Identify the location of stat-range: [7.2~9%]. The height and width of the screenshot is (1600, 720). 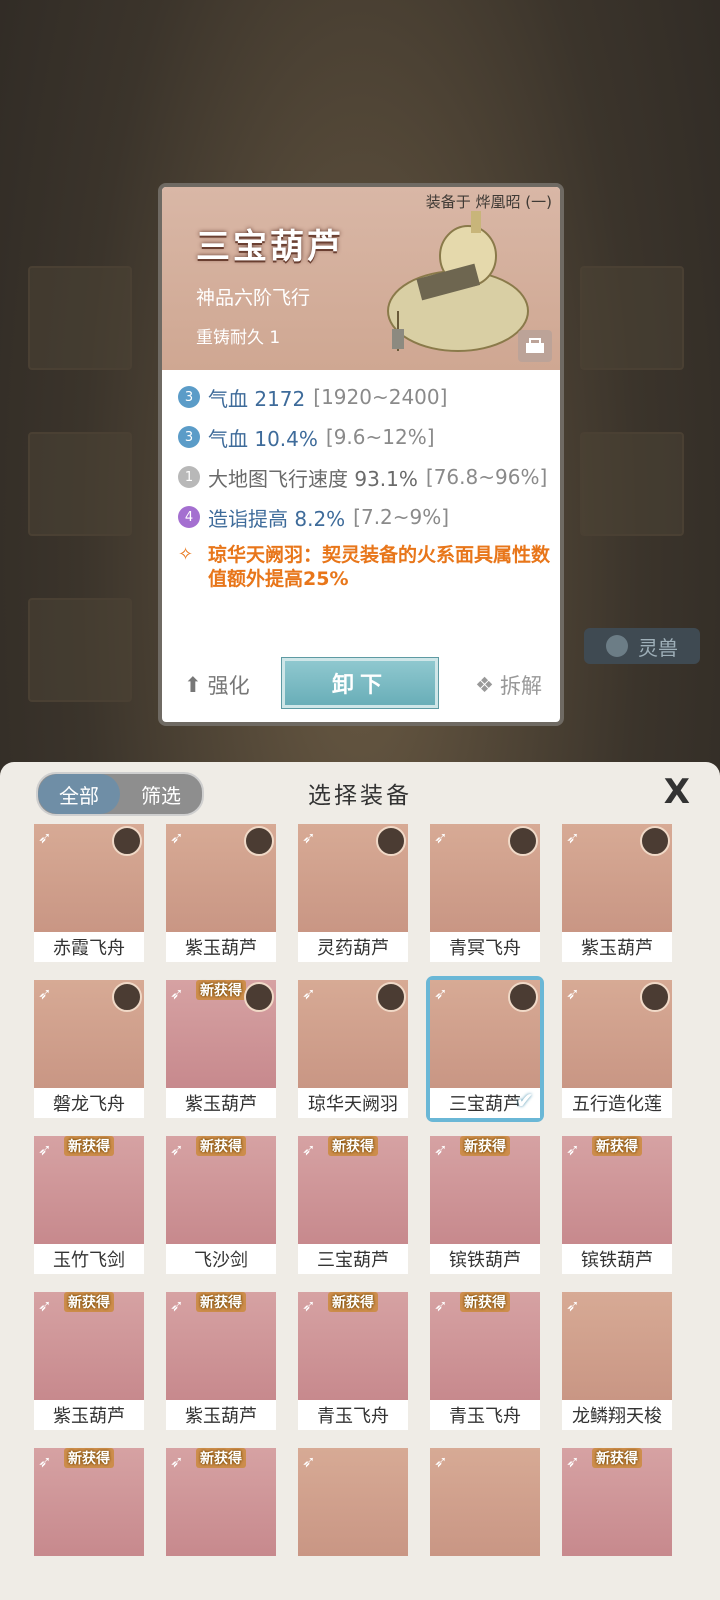
(401, 517).